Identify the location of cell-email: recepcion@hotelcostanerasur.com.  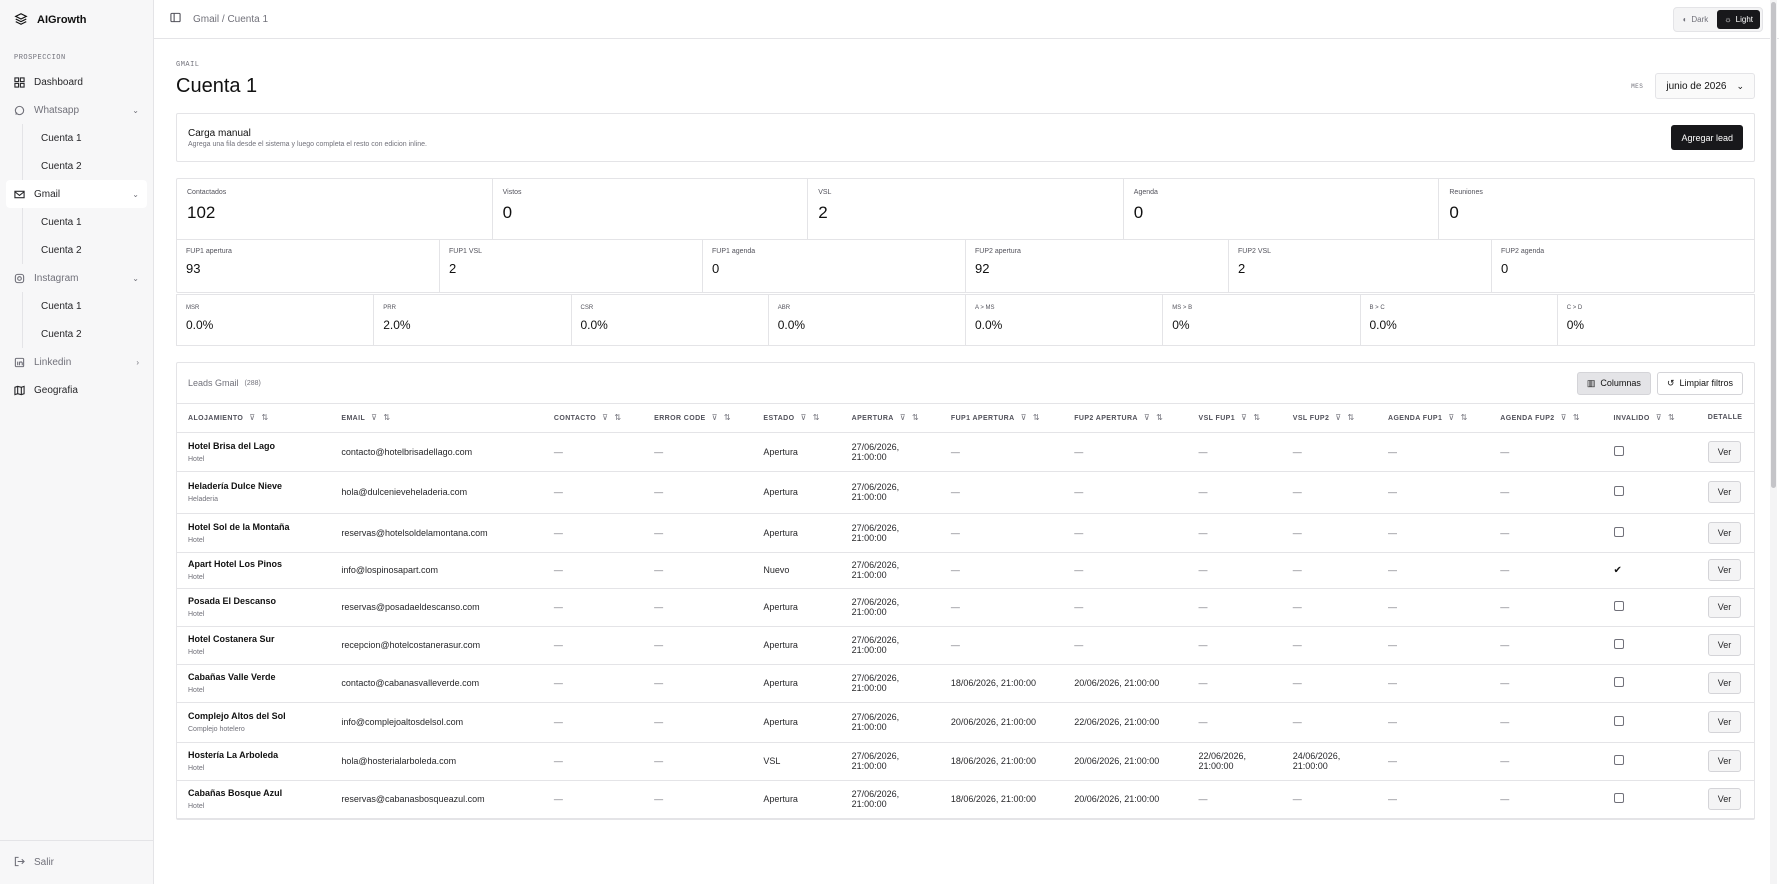
(436, 645).